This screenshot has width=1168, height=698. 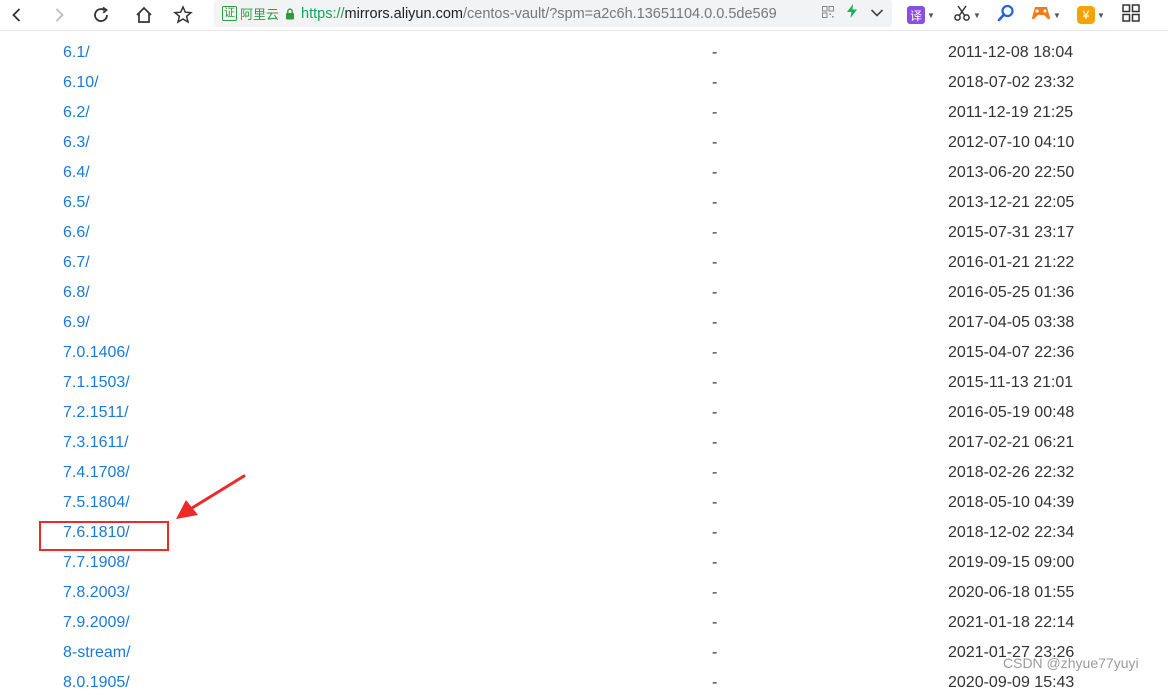 I want to click on date-cell: 2019-09-15 09:00, so click(x=1011, y=562).